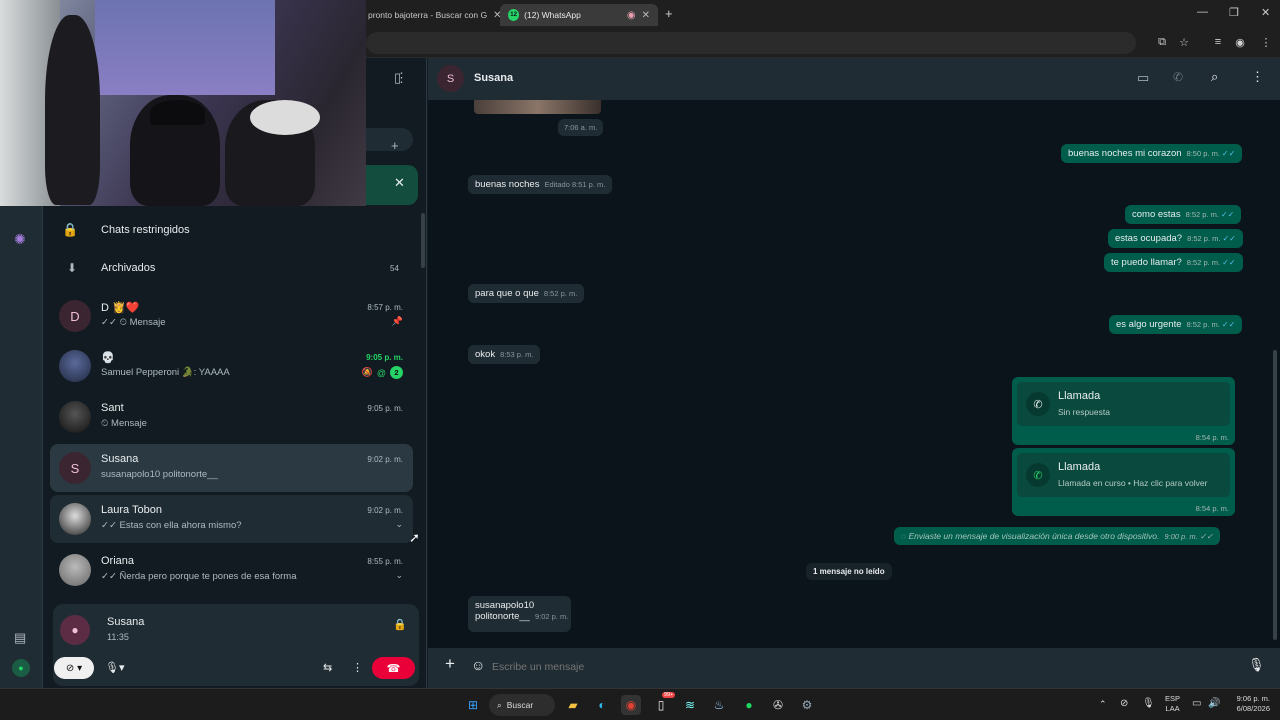 This screenshot has height=720, width=1280. I want to click on chat-name: Sant, so click(112, 408).